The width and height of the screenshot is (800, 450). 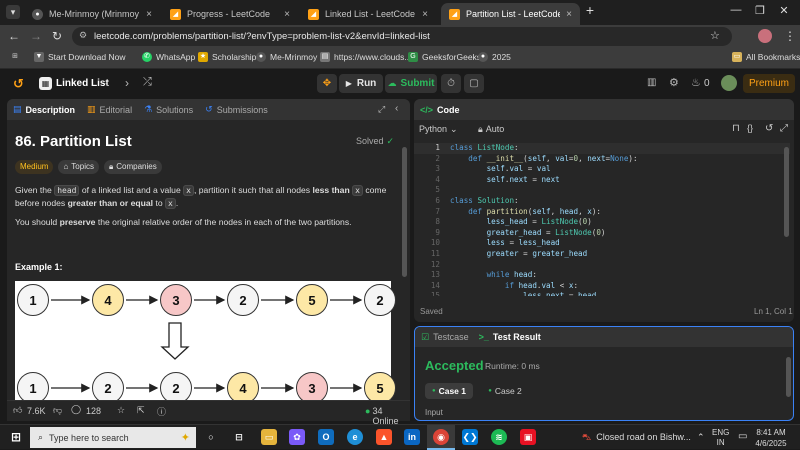 I want to click on tab-editorial: ▥ Editorial, so click(x=109, y=109).